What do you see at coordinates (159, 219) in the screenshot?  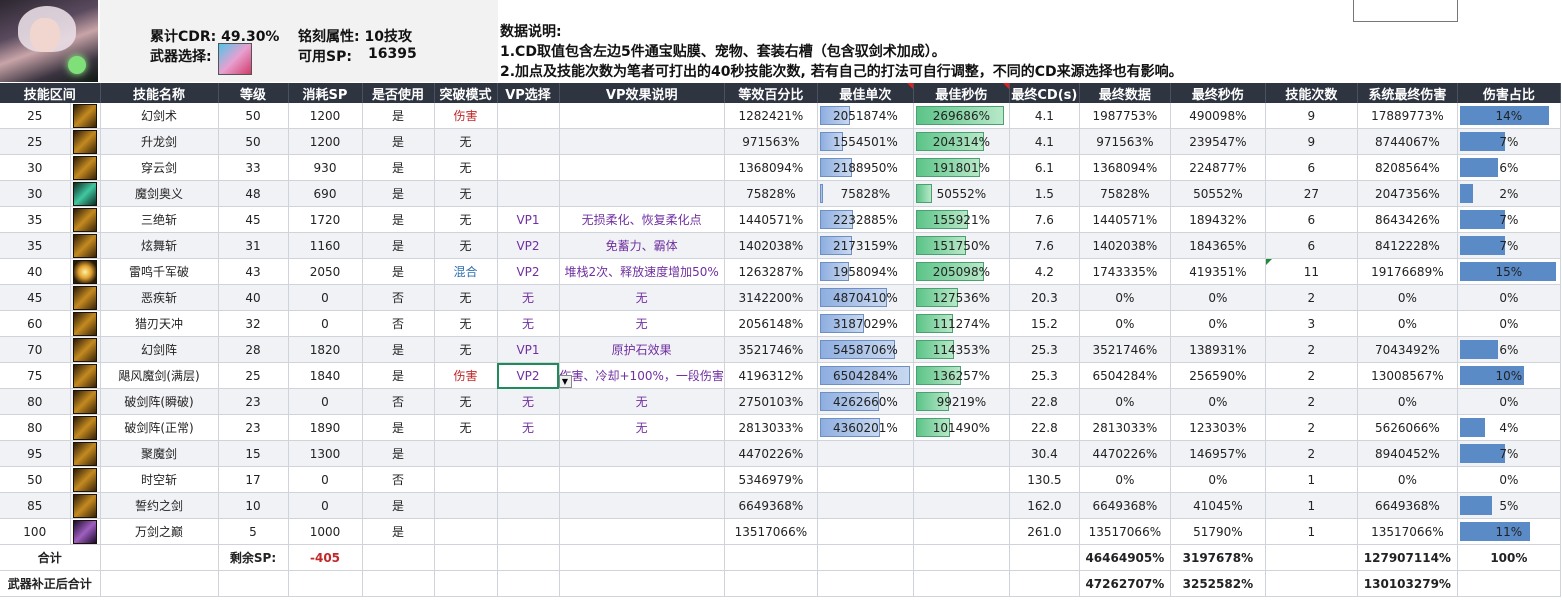 I see `cell-skill-name: 三绝斩` at bounding box center [159, 219].